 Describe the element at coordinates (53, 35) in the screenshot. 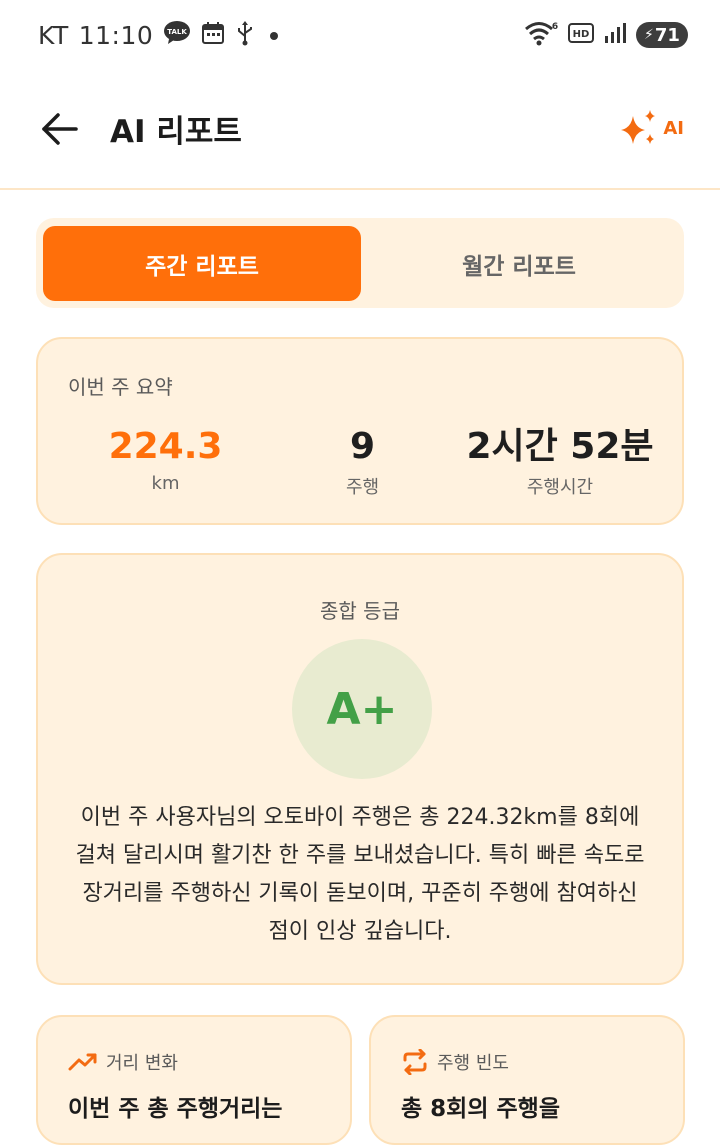

I see `status-carrier: KT` at that location.